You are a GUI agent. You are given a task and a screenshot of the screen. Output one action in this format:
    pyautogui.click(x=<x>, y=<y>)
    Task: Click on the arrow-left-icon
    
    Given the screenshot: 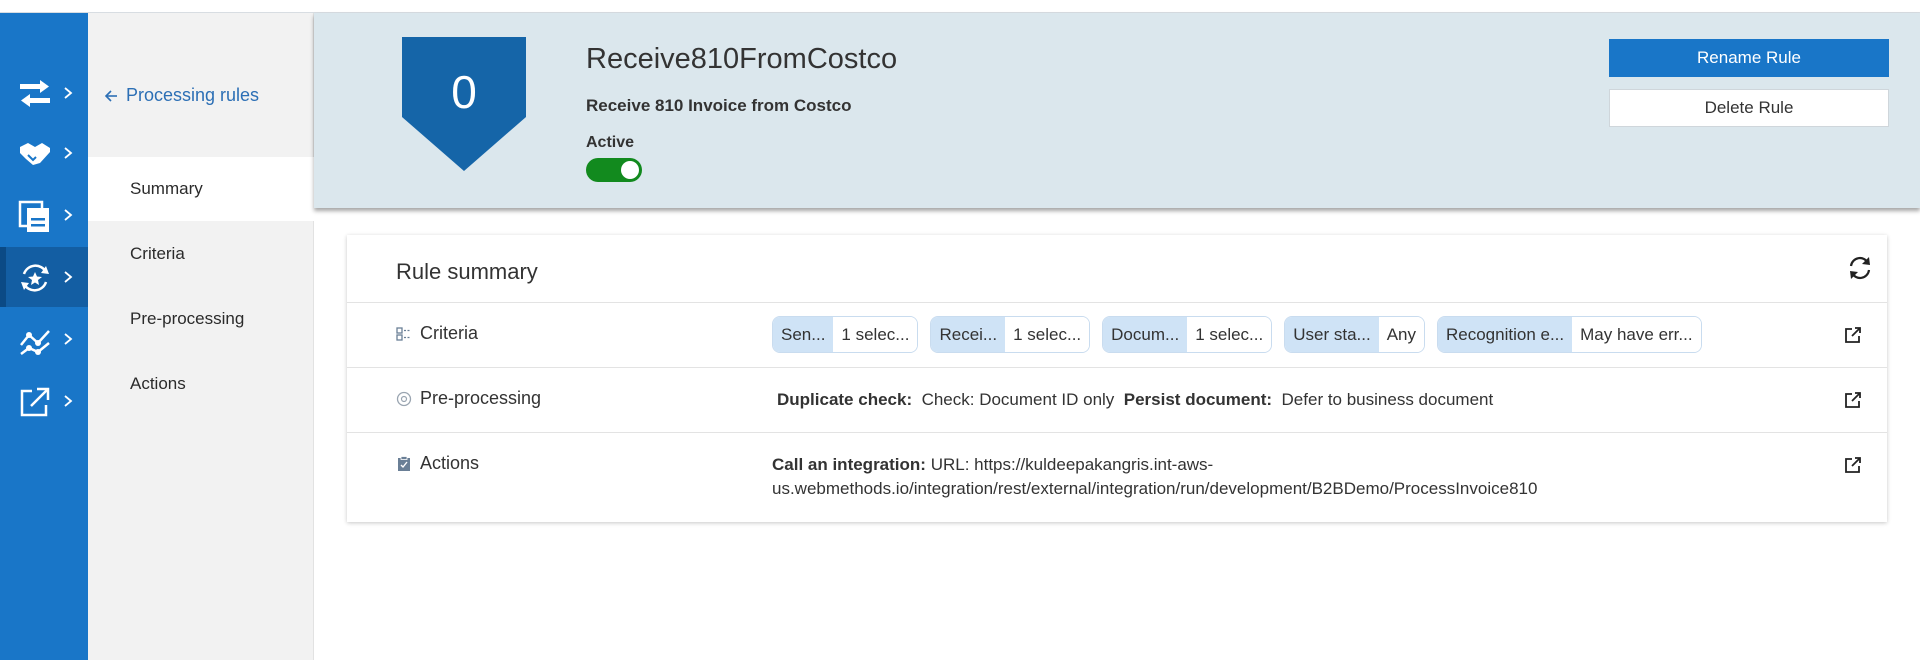 What is the action you would take?
    pyautogui.click(x=110, y=95)
    